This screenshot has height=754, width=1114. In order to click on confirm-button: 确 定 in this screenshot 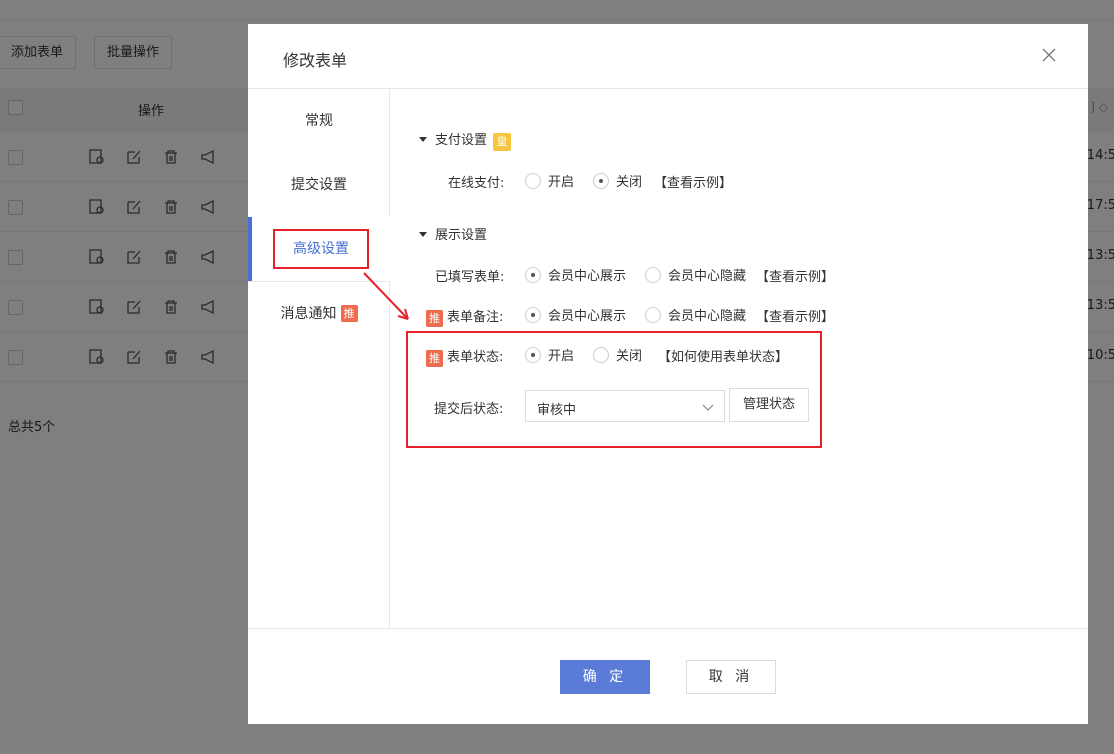, I will do `click(605, 677)`.